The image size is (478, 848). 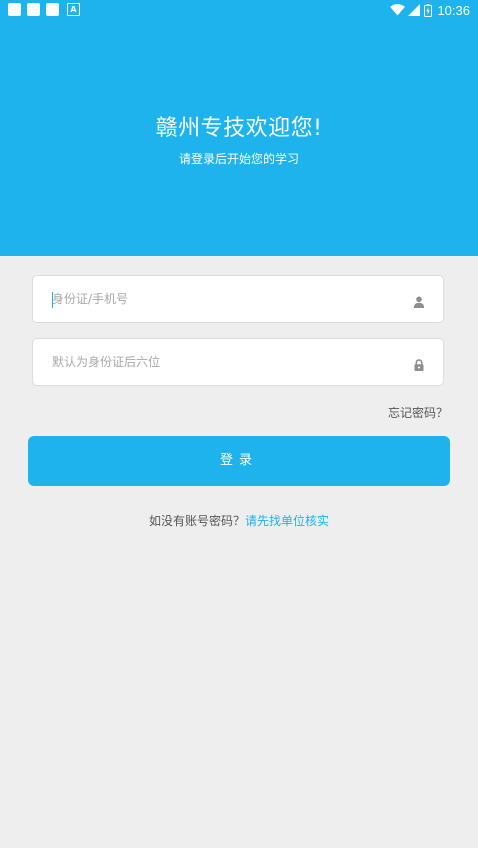 I want to click on welcome-title: 赣州专技欢迎您!, so click(x=239, y=128).